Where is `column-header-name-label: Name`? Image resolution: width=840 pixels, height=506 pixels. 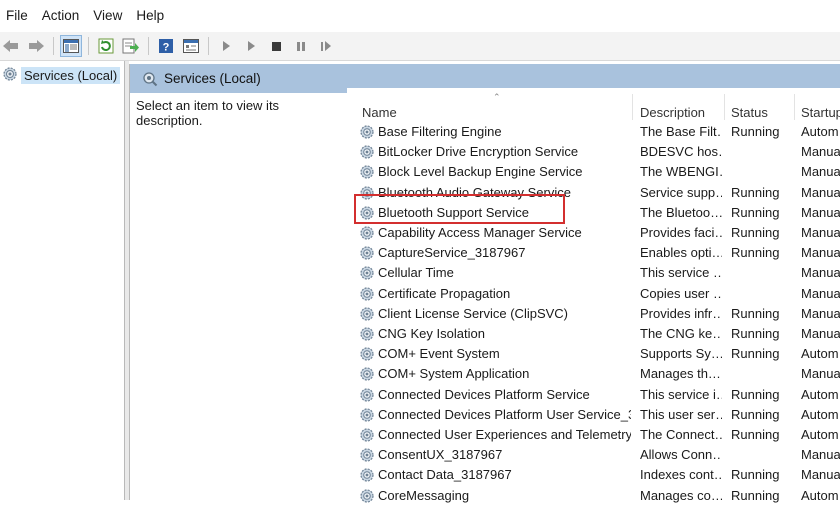
column-header-name-label: Name is located at coordinates (379, 112).